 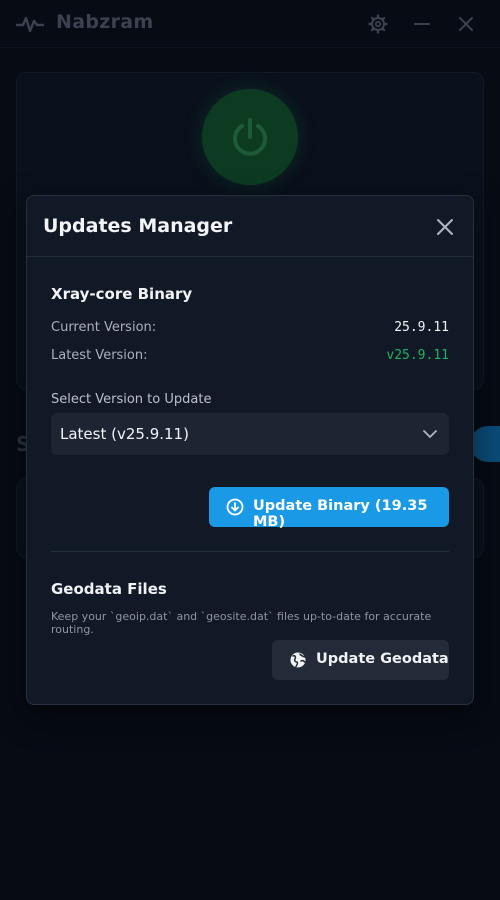 I want to click on chevron-down-icon, so click(x=430, y=434).